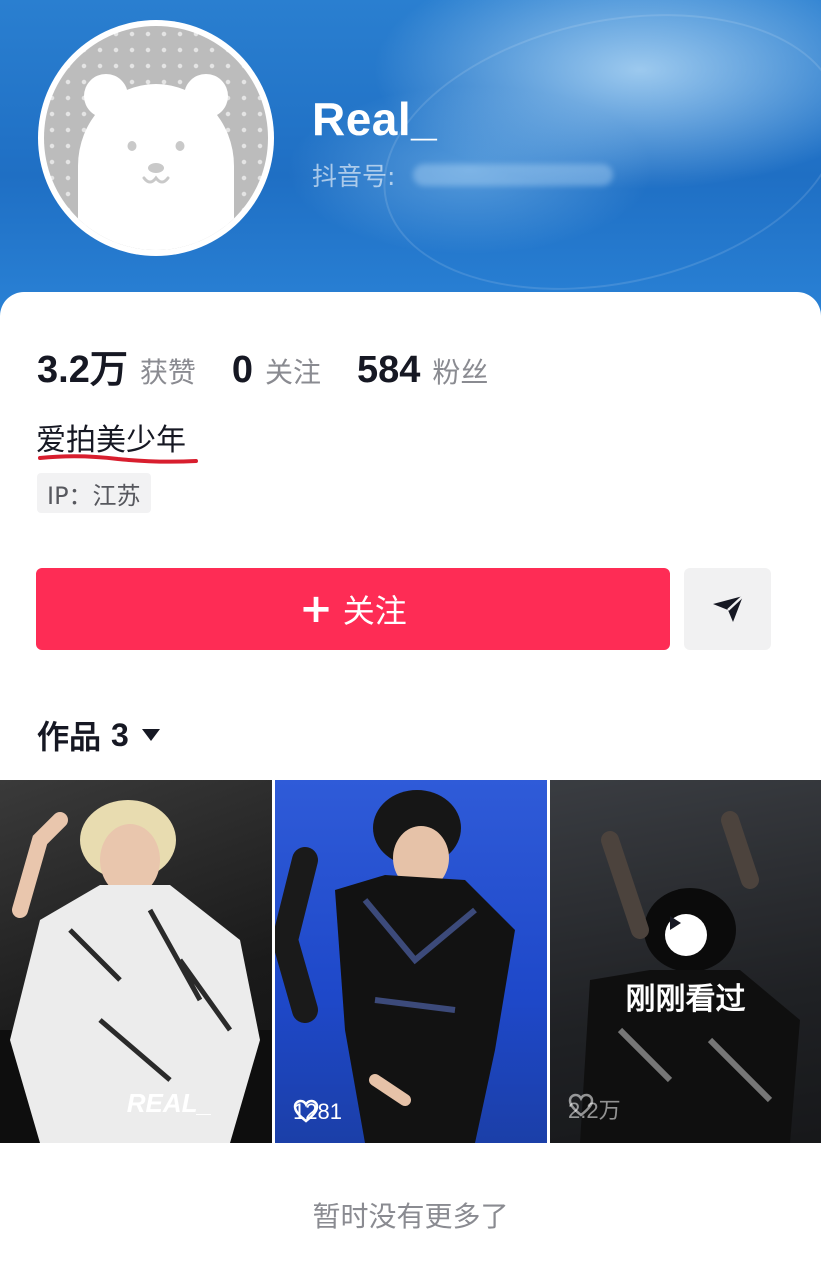  I want to click on video-likes: 1281, so click(317, 1112).